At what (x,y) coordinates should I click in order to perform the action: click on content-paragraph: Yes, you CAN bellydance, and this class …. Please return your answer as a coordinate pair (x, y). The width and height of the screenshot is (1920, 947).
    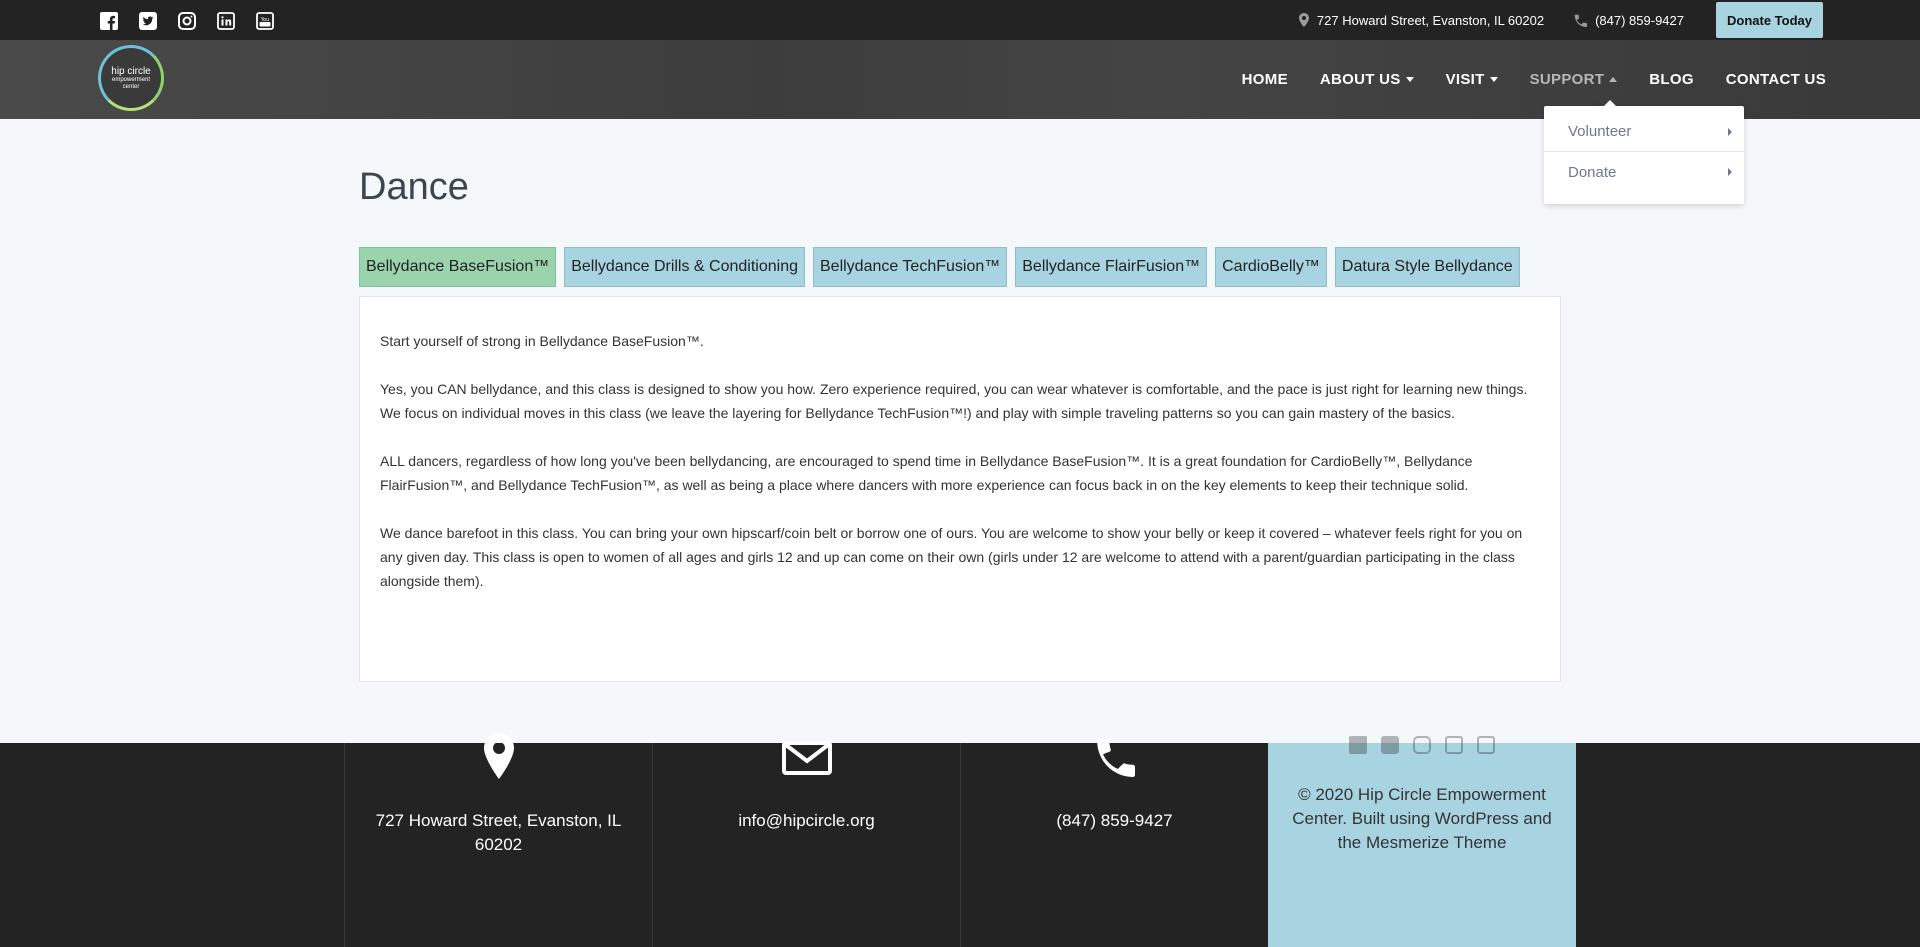
    Looking at the image, I should click on (954, 401).